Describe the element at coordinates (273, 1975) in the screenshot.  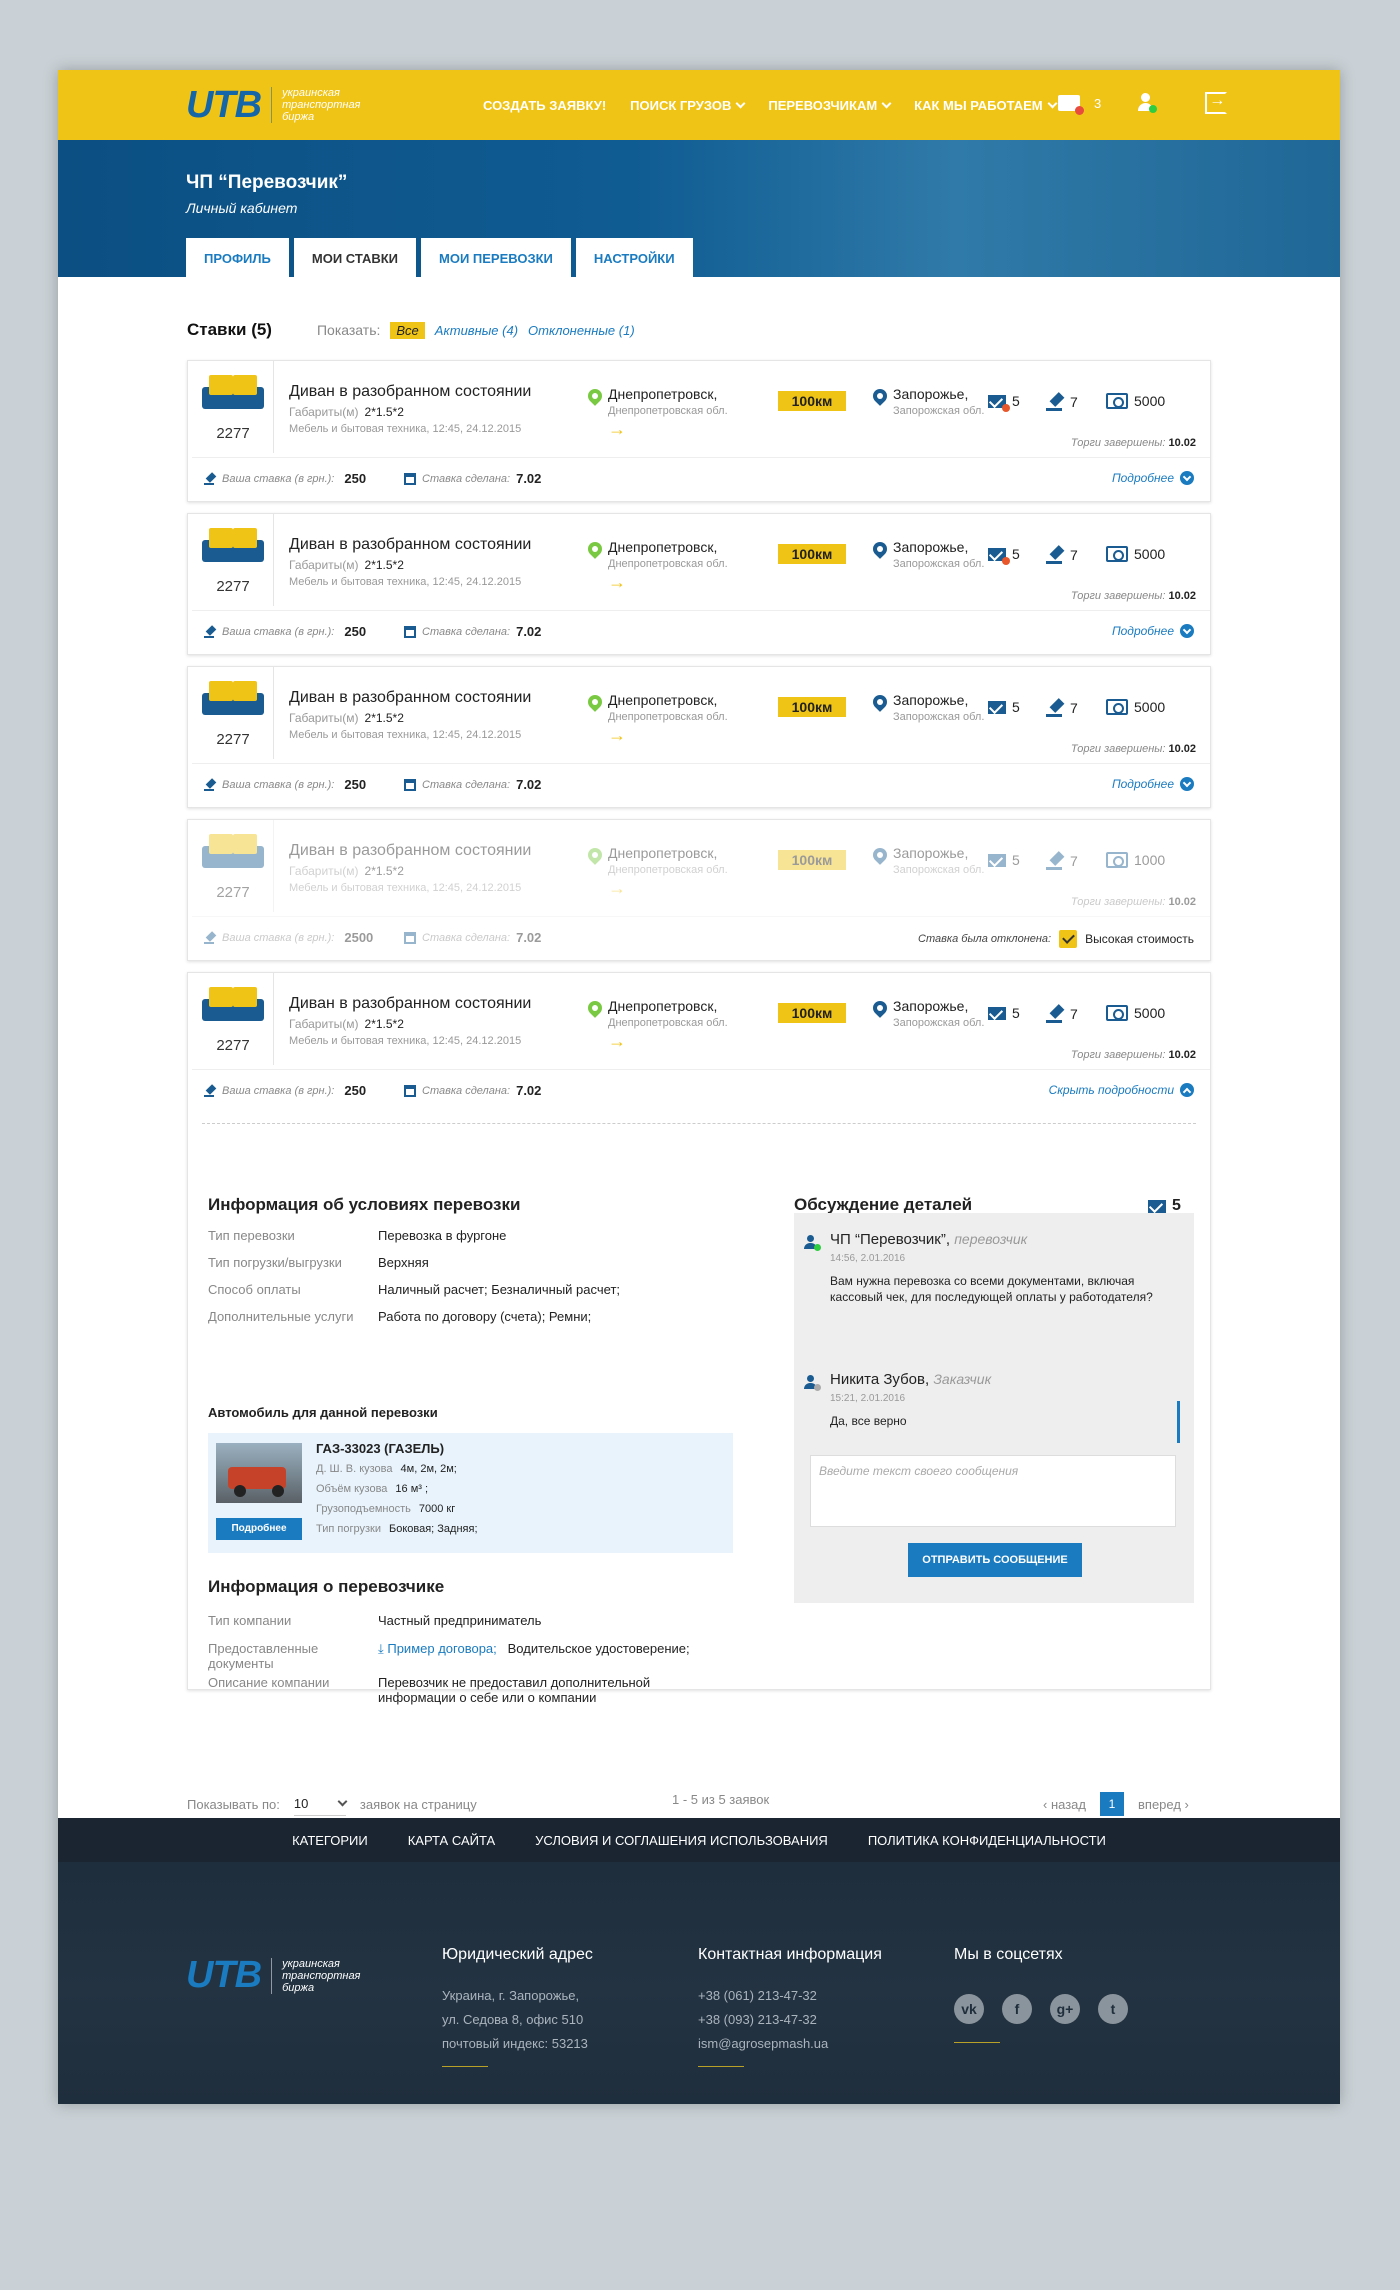
I see `footer-logo: UTB украинская транспортная биржа` at that location.